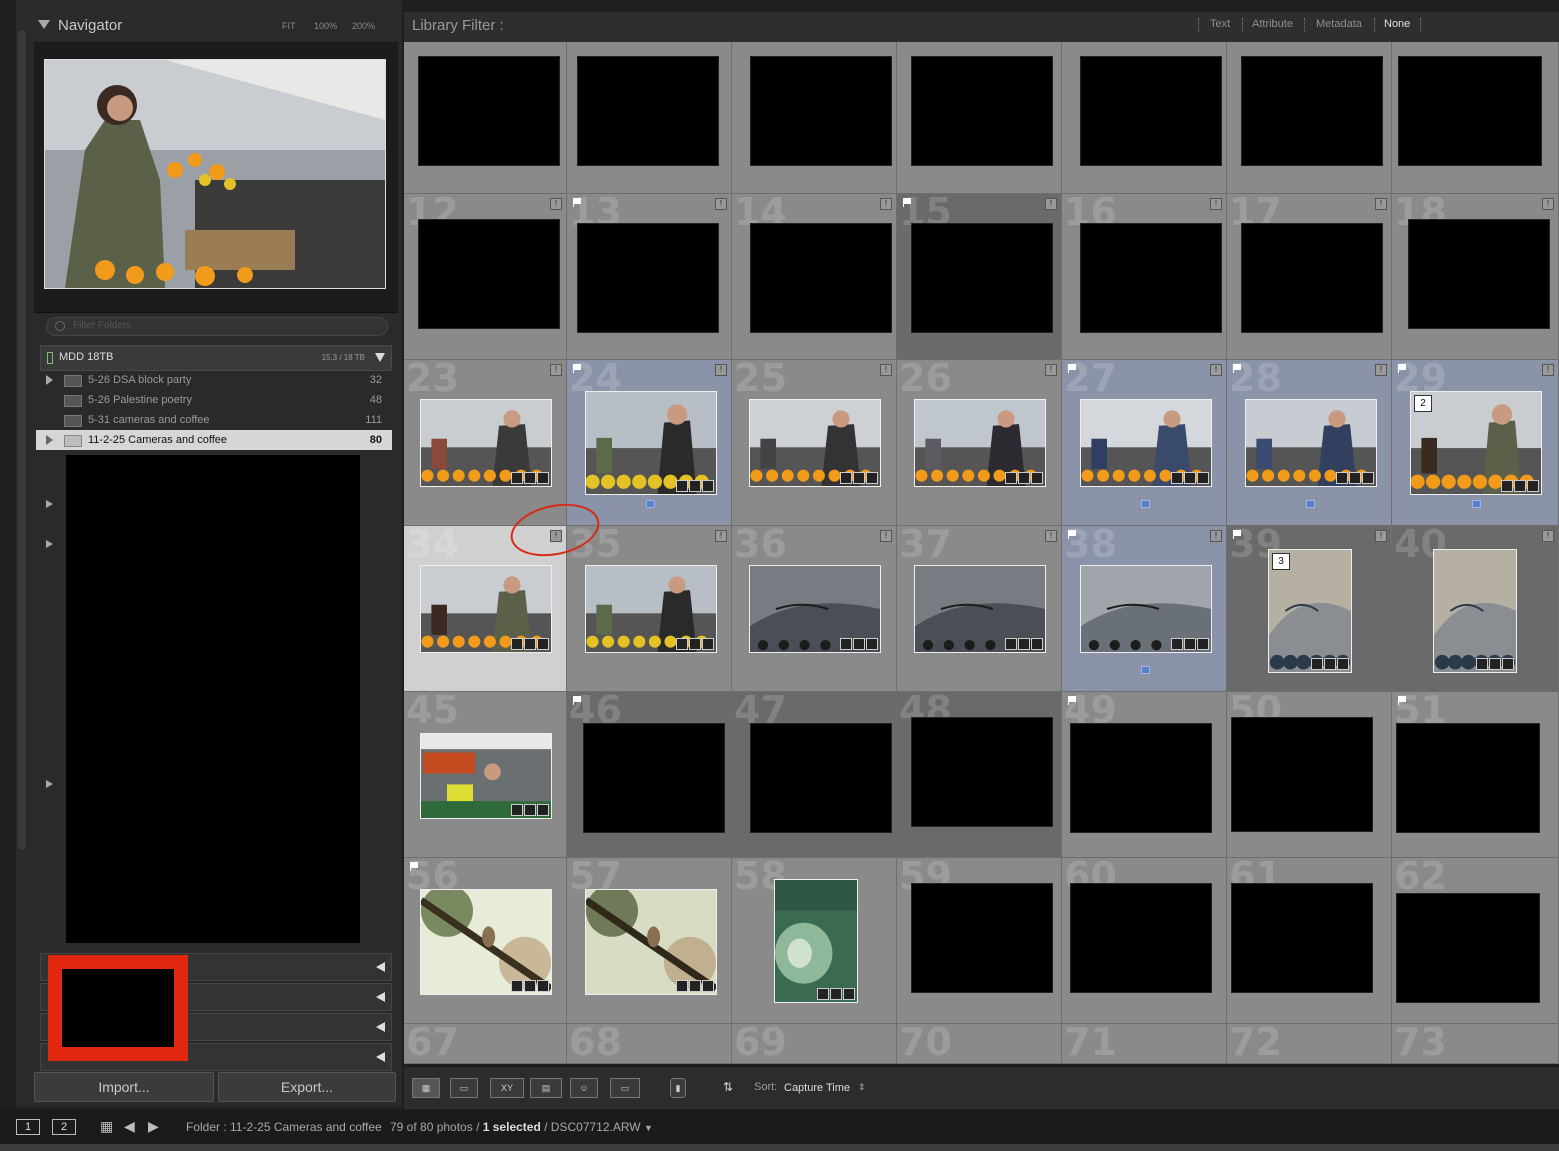 The image size is (1559, 1151). Describe the element at coordinates (584, 1088) in the screenshot. I see `people-view-icon: ☺` at that location.